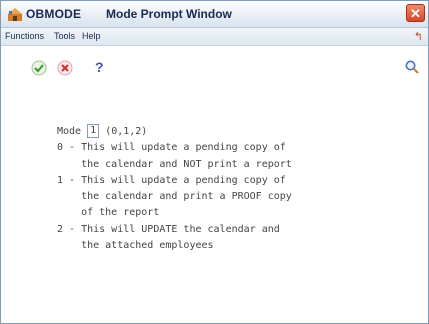 This screenshot has width=429, height=324. What do you see at coordinates (15, 14) in the screenshot?
I see `app-icon` at bounding box center [15, 14].